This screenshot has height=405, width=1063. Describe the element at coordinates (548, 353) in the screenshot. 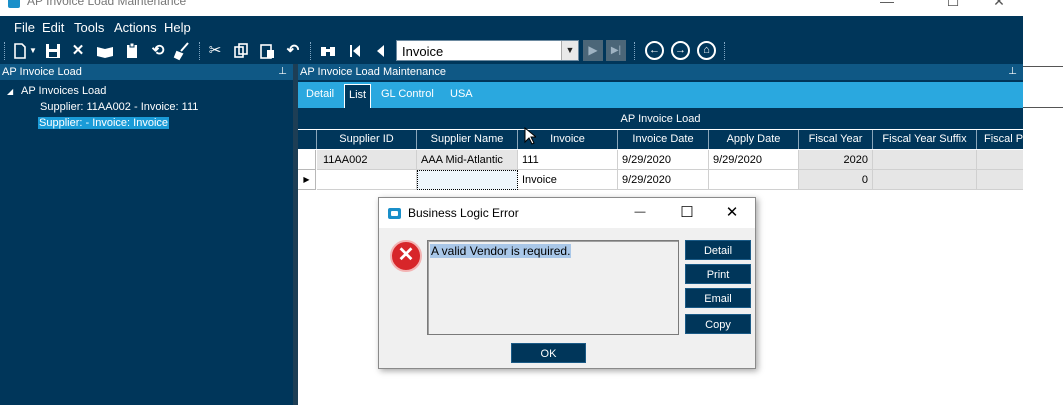

I see `ok-button: OK` at that location.